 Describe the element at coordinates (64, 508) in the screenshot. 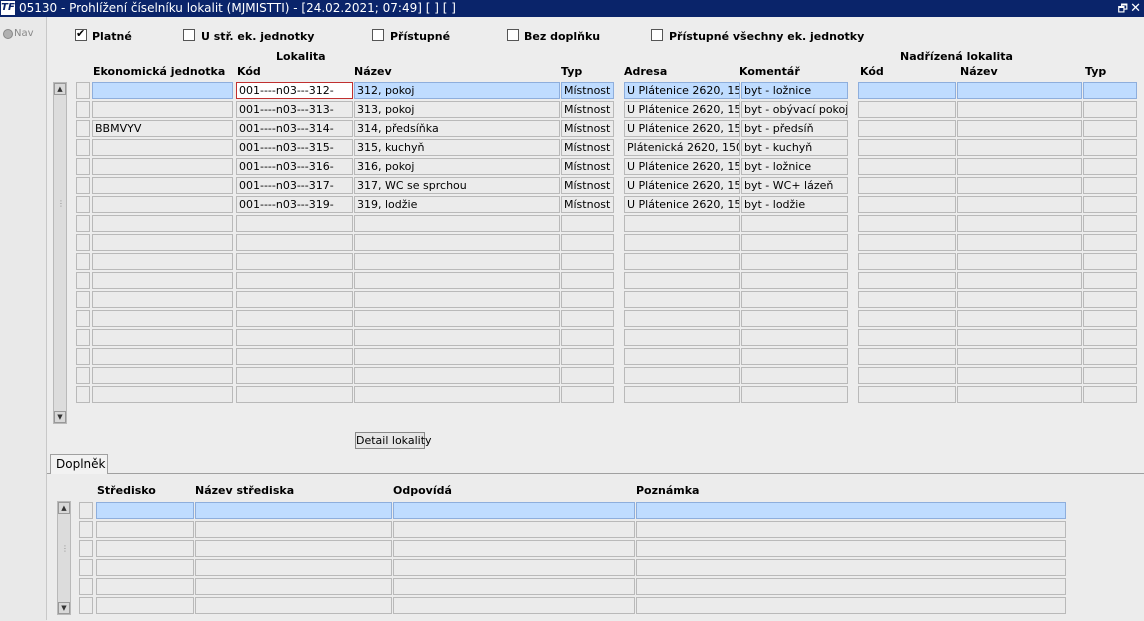

I see `sub-scroll-up-icon: ▲` at that location.